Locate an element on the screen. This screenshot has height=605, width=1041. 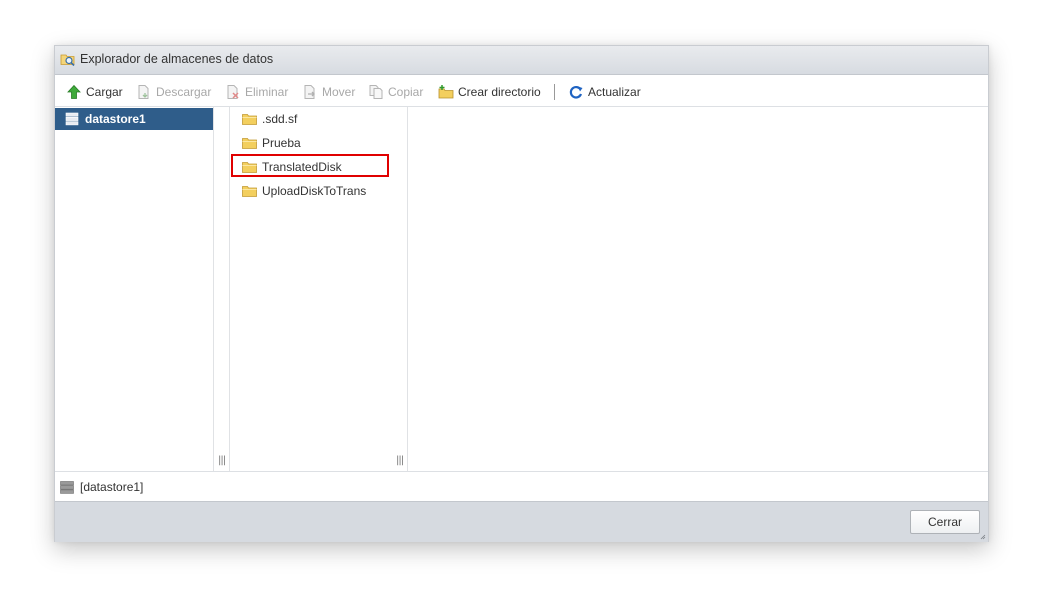
upload-label: Cargar is located at coordinates (104, 92).